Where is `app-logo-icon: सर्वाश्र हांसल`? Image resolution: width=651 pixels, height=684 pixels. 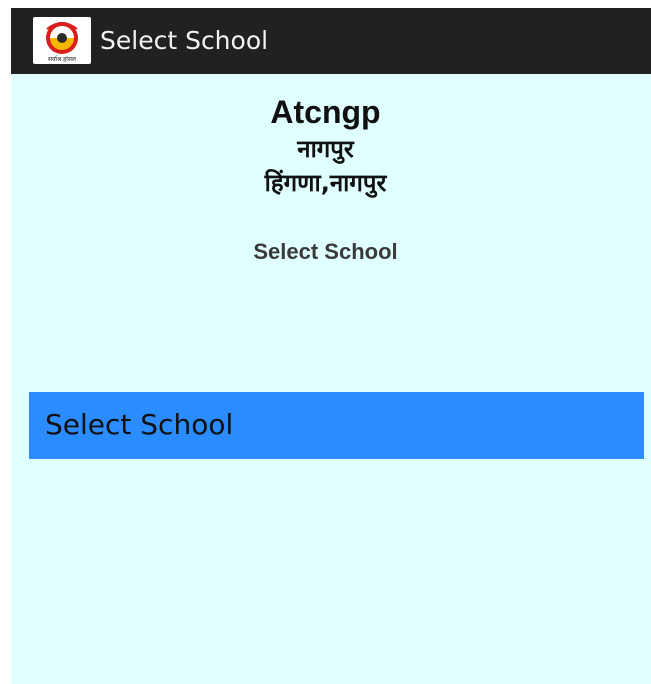
app-logo-icon: सर्वाश्र हांसल is located at coordinates (62, 40).